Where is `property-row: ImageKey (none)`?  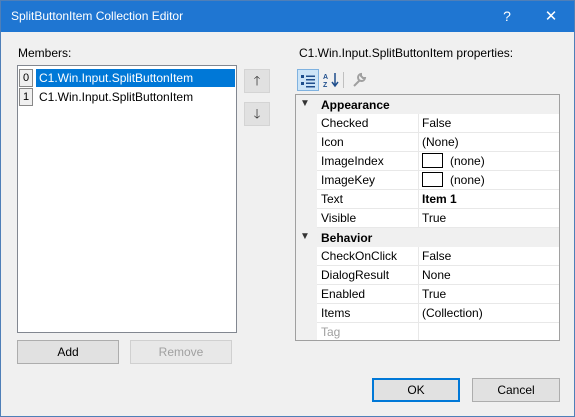
property-row: ImageKey (none) is located at coordinates (427, 180).